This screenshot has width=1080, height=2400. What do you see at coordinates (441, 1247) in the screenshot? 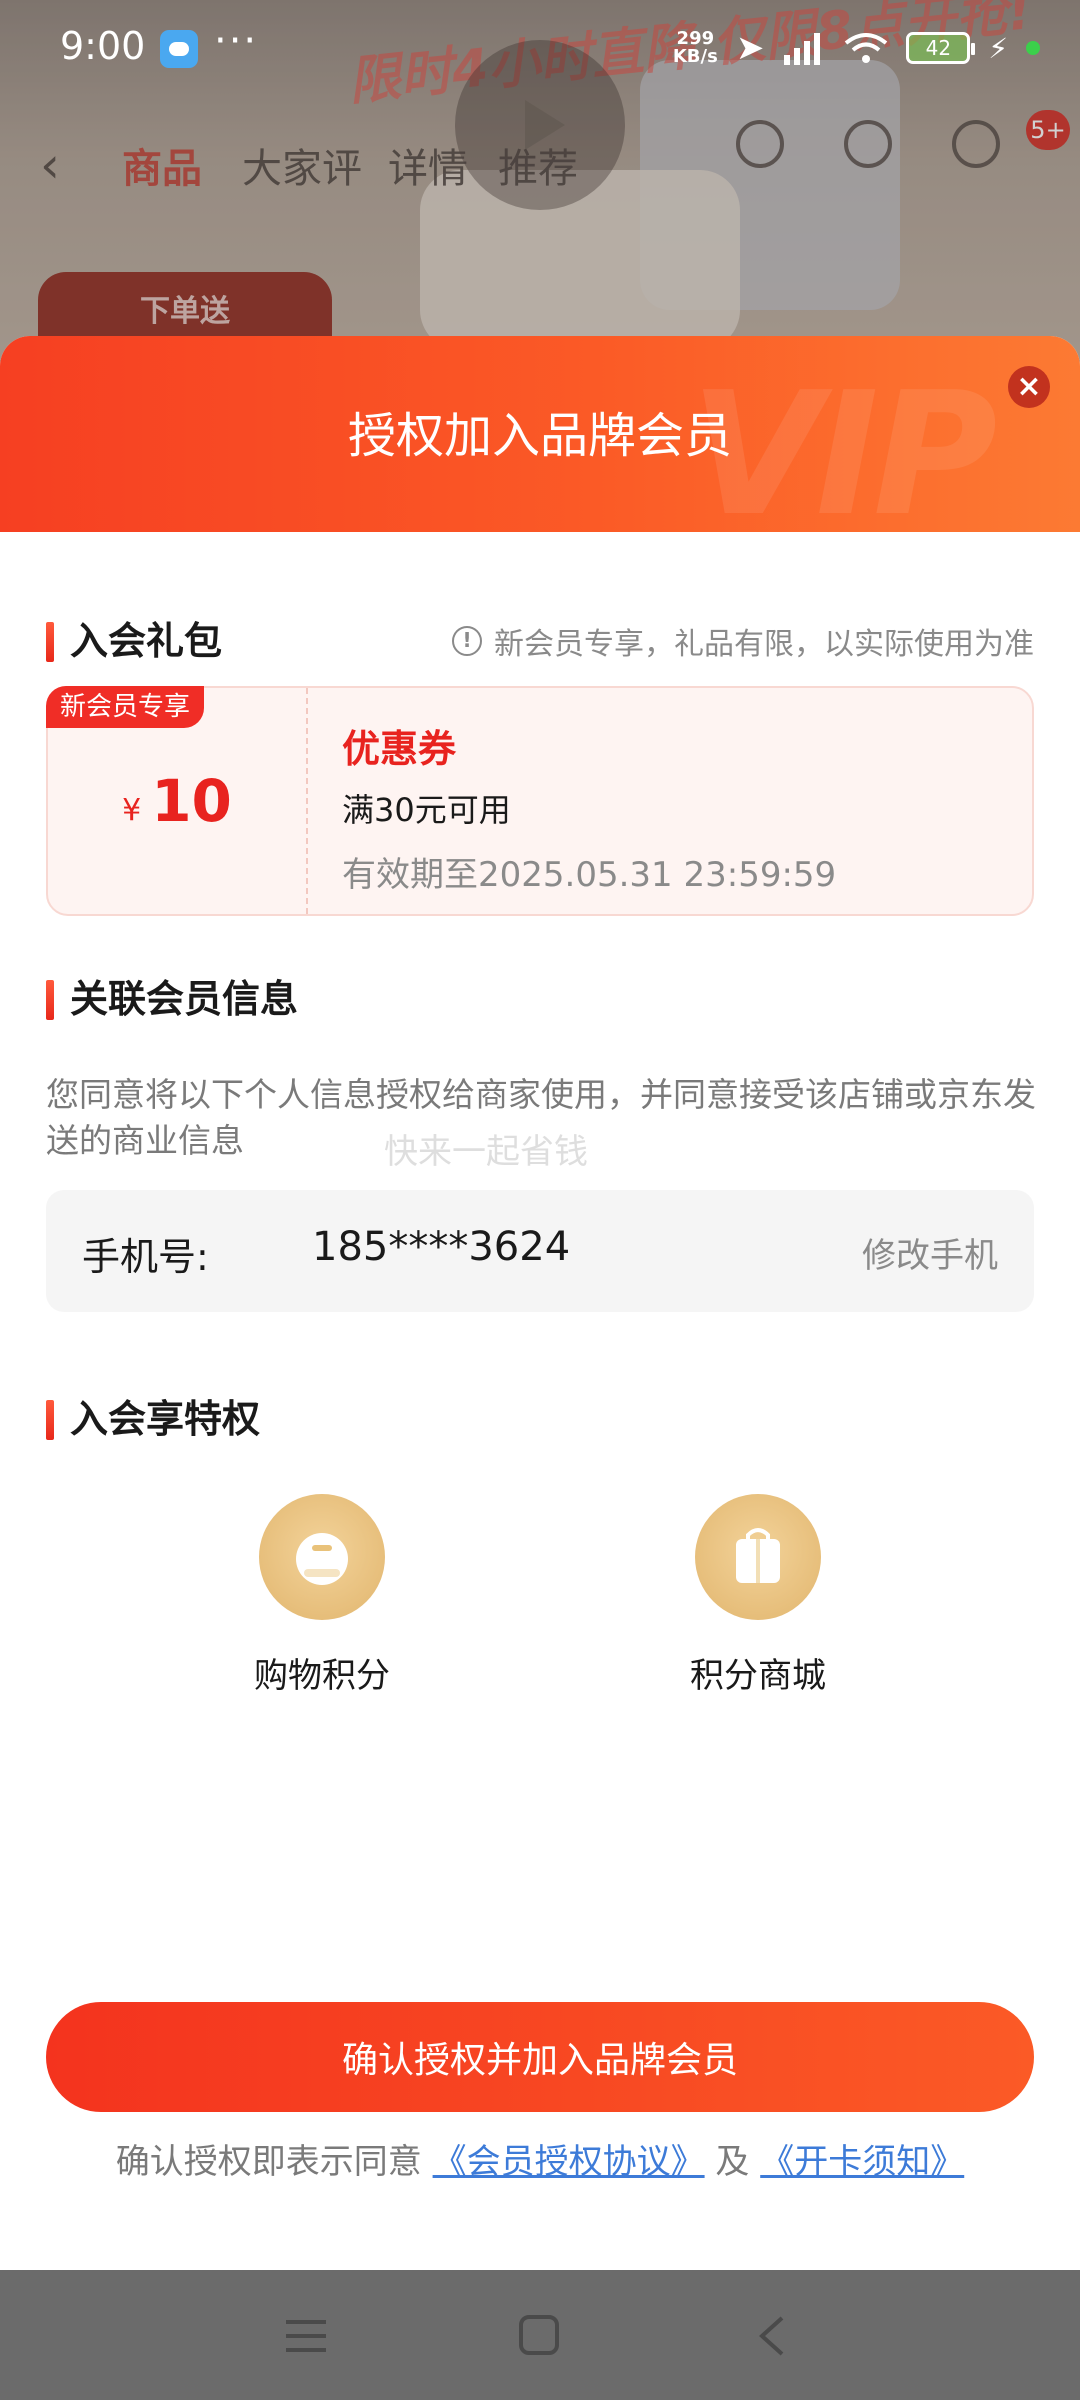
I see `phone-number: 185****3624` at bounding box center [441, 1247].